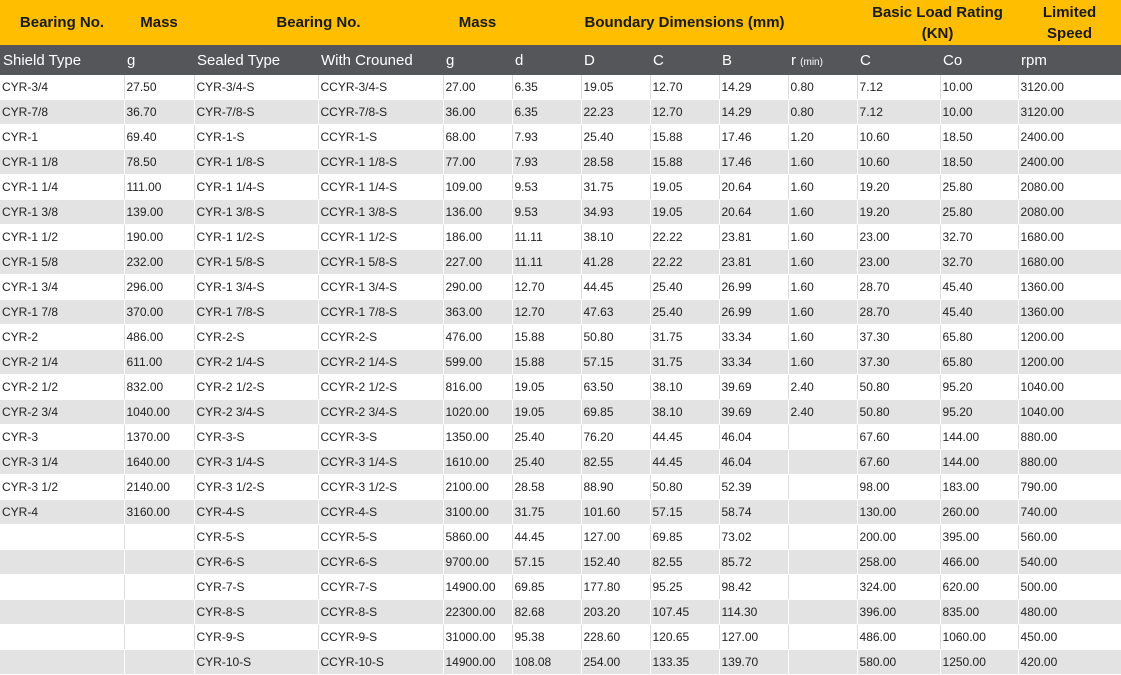 This screenshot has height=675, width=1121. Describe the element at coordinates (547, 562) in the screenshot. I see `cell-d: 57.15` at that location.